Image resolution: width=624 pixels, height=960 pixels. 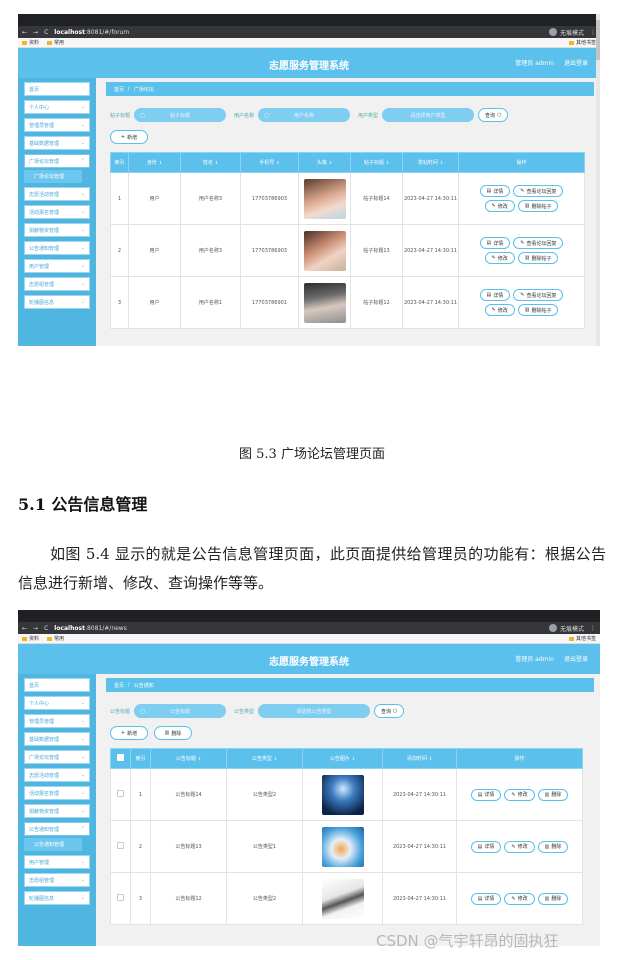 I want to click on sidebar-subitem-forum: 广场论坛管理, so click(x=53, y=176).